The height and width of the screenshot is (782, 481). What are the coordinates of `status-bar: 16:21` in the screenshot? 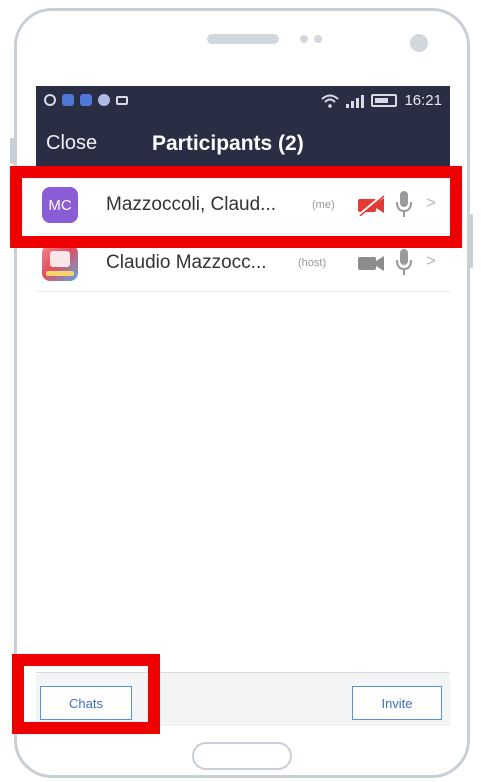 It's located at (243, 102).